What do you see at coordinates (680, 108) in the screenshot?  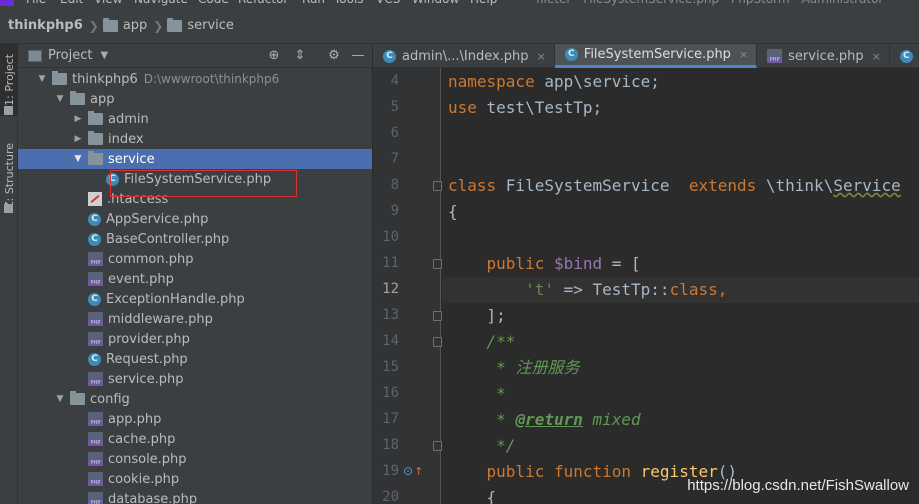 I see `code-line: use test\TestTp;` at bounding box center [680, 108].